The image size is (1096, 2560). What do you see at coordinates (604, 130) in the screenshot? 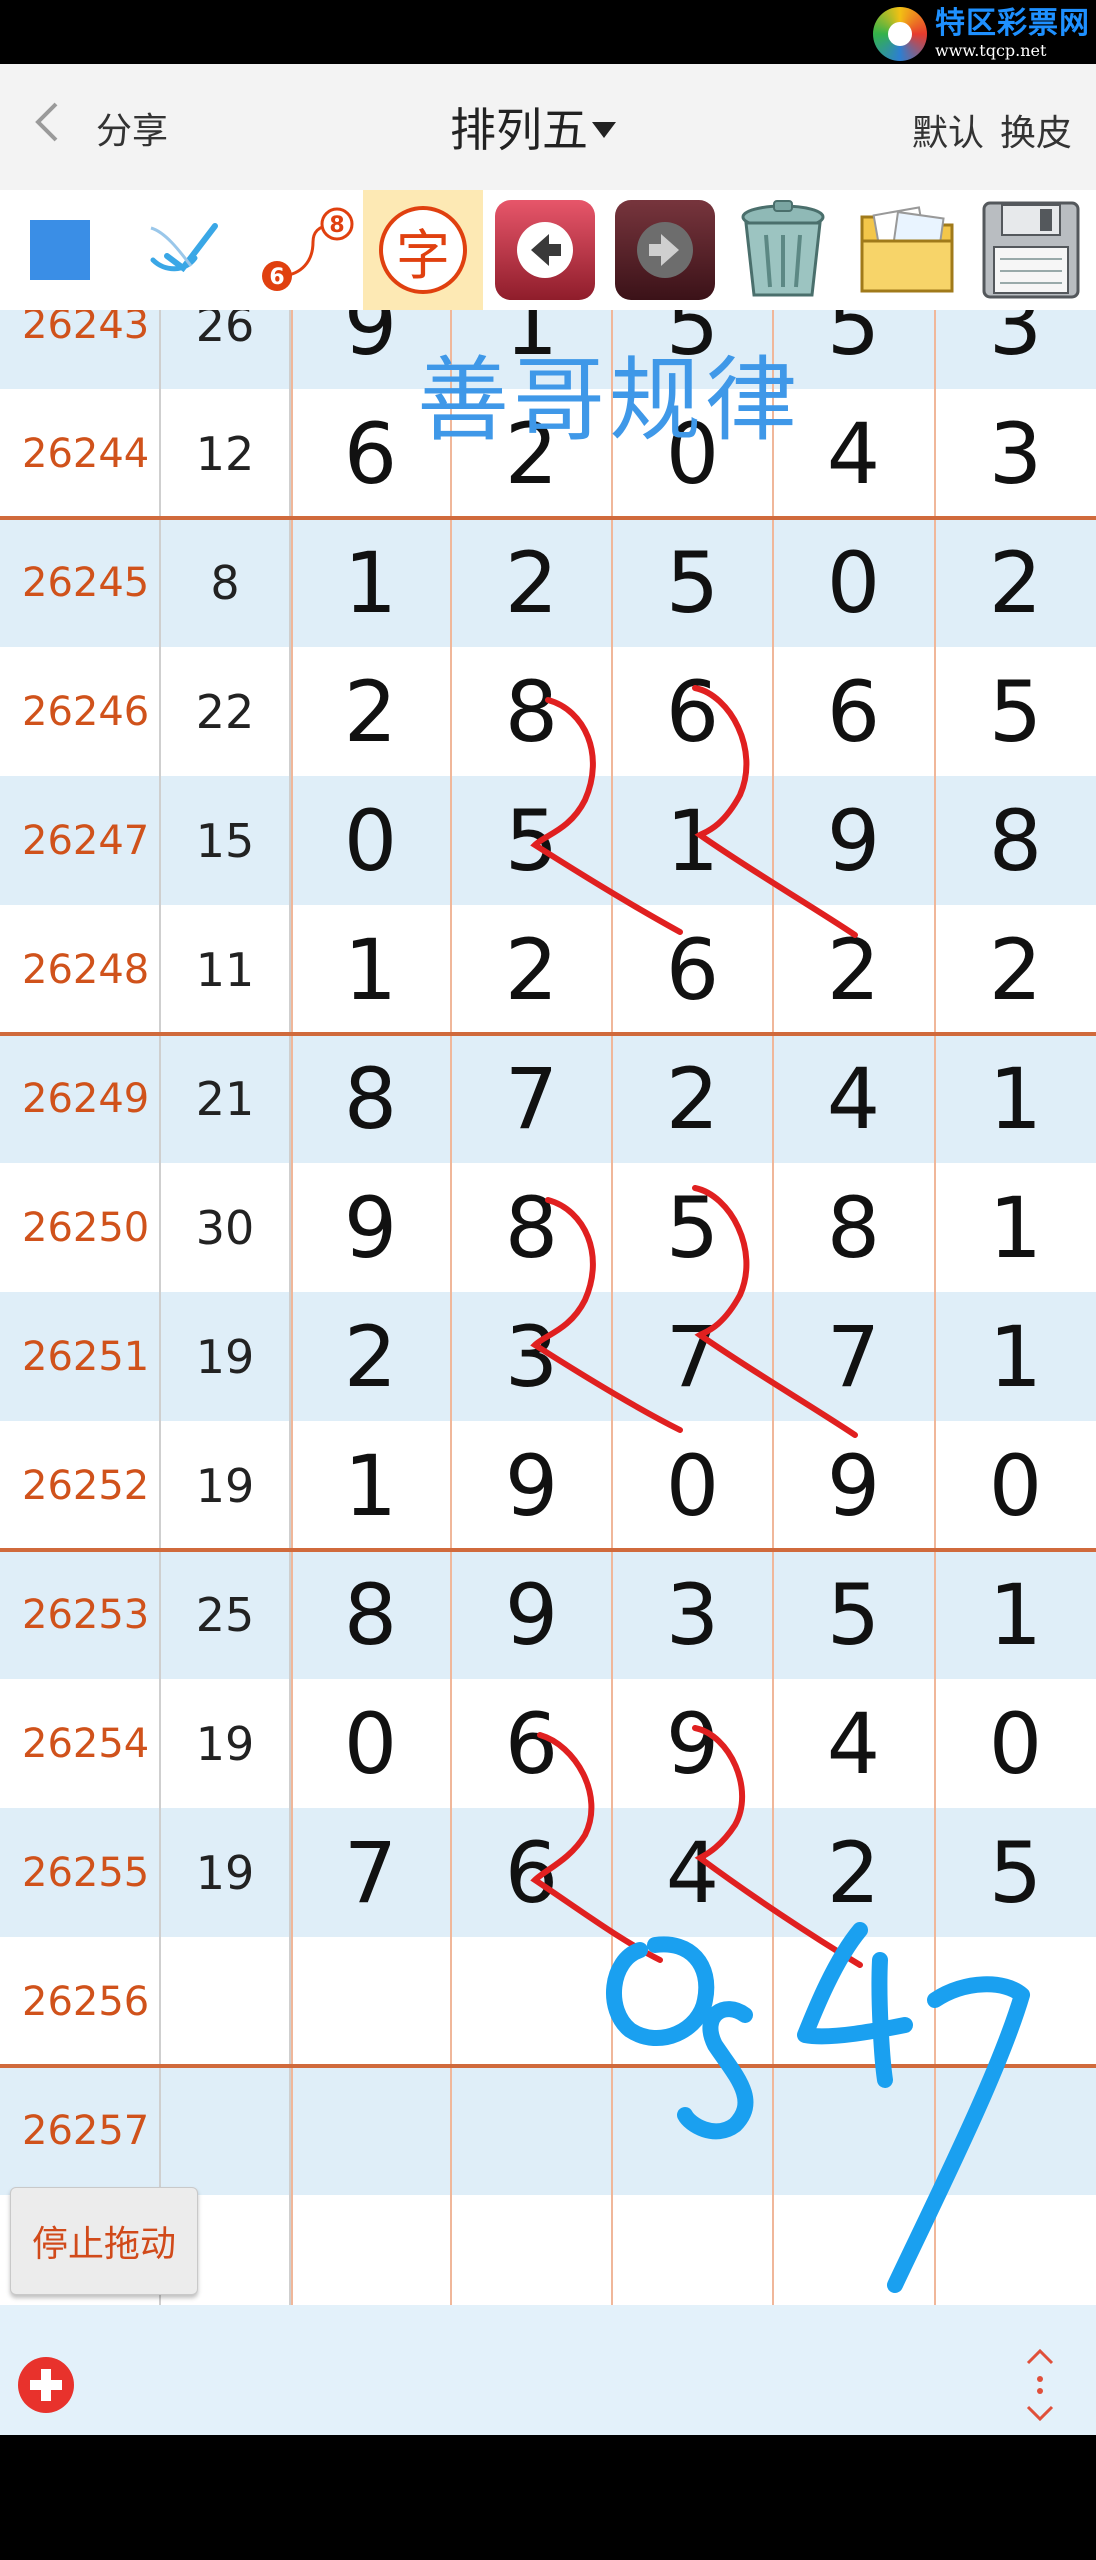
I see `caret-down-icon` at bounding box center [604, 130].